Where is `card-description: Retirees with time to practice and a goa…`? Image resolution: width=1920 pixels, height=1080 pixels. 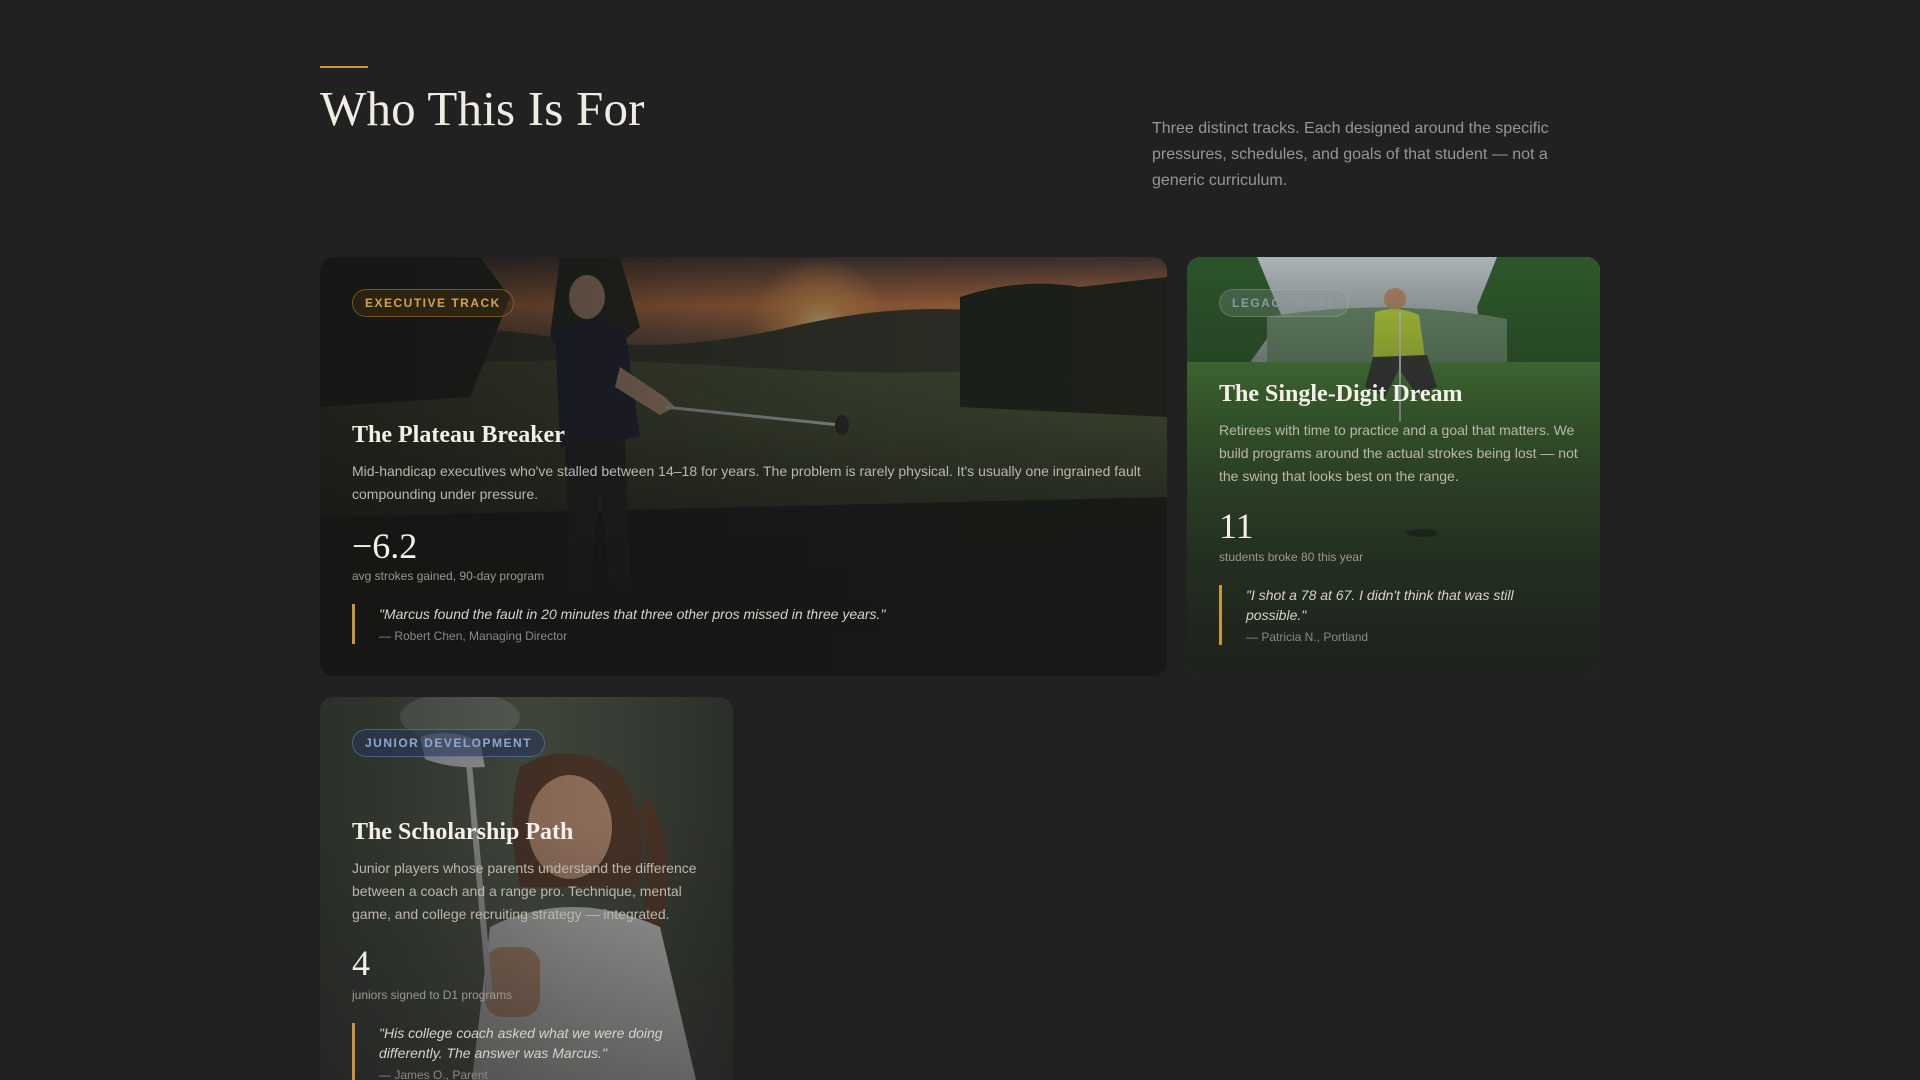 card-description: Retirees with time to practice and a goa… is located at coordinates (1398, 453).